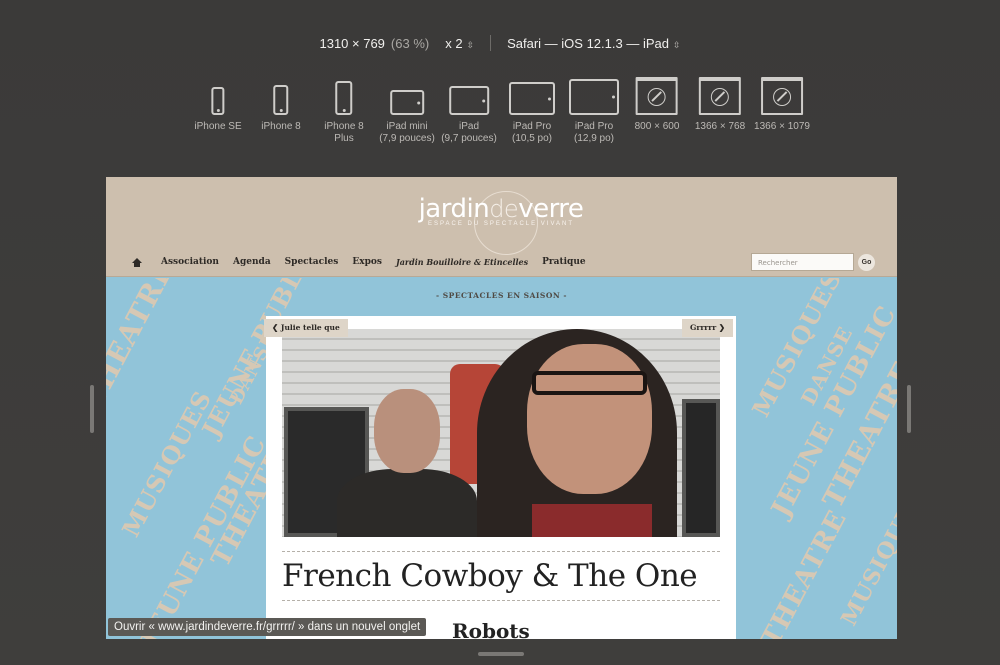  I want to click on logo-part: jardin, so click(454, 209).